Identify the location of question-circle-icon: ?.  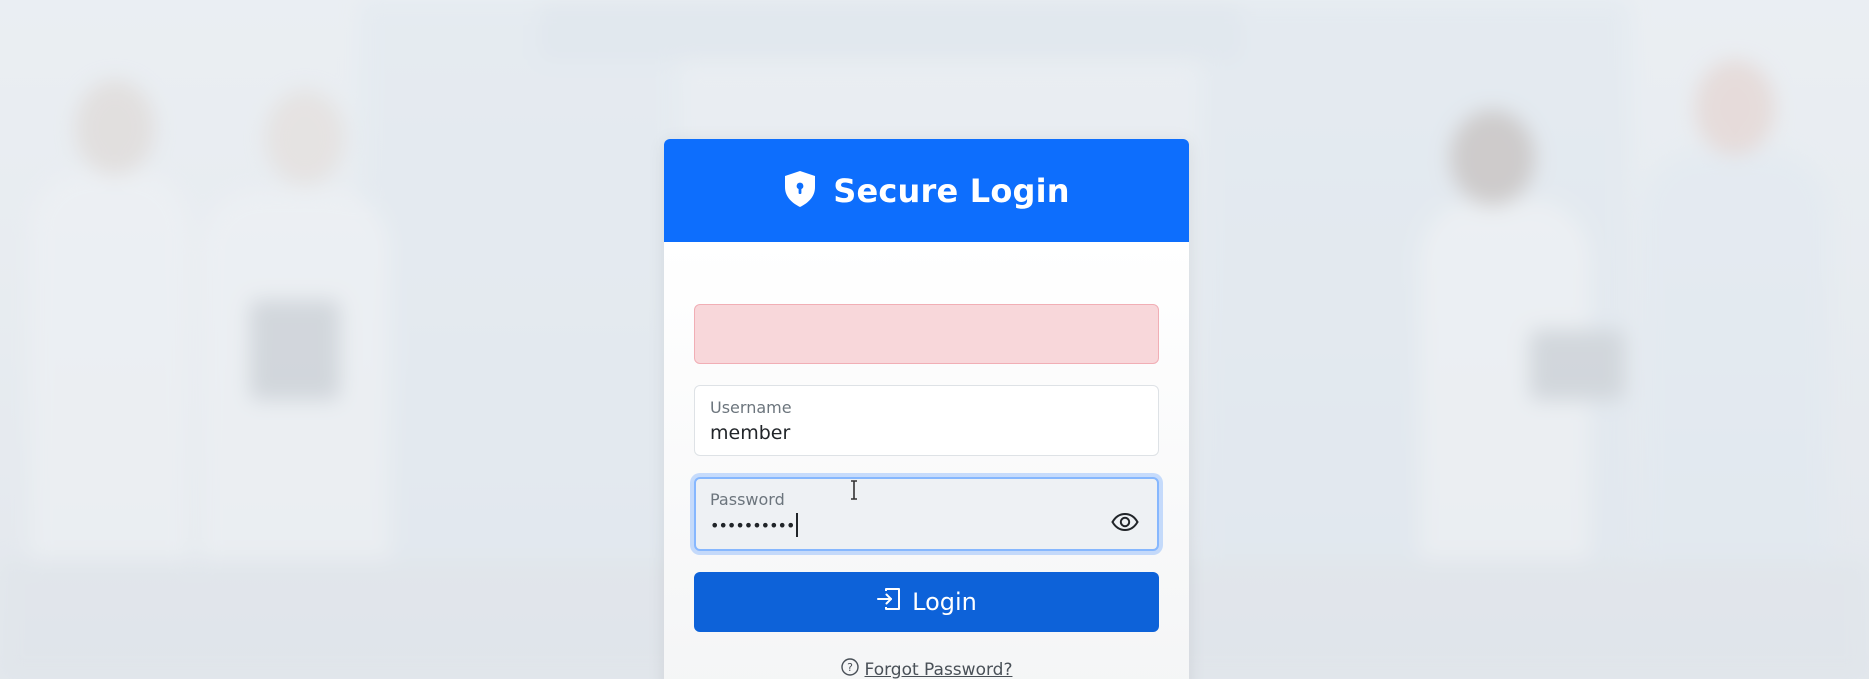
(849, 668).